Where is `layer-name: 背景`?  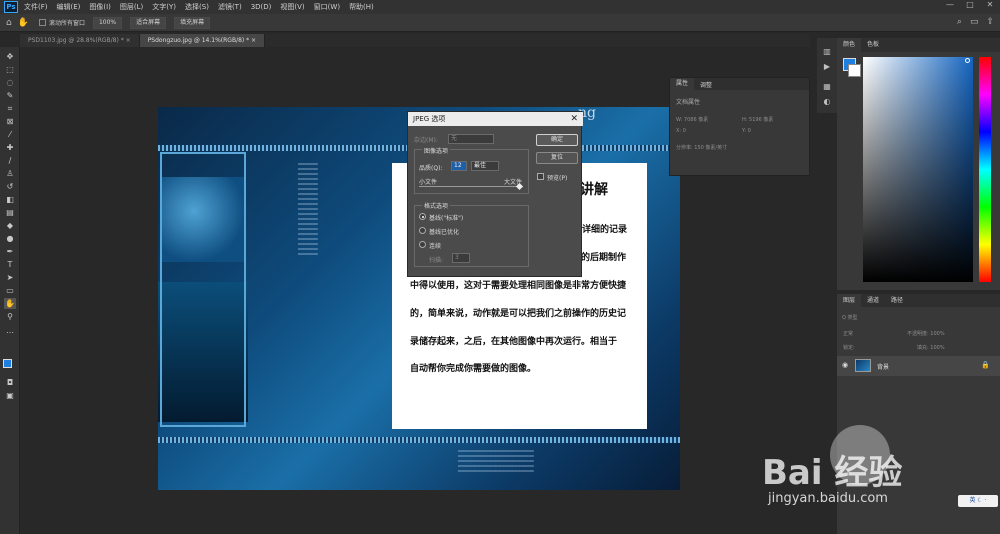
layer-name: 背景 is located at coordinates (883, 367).